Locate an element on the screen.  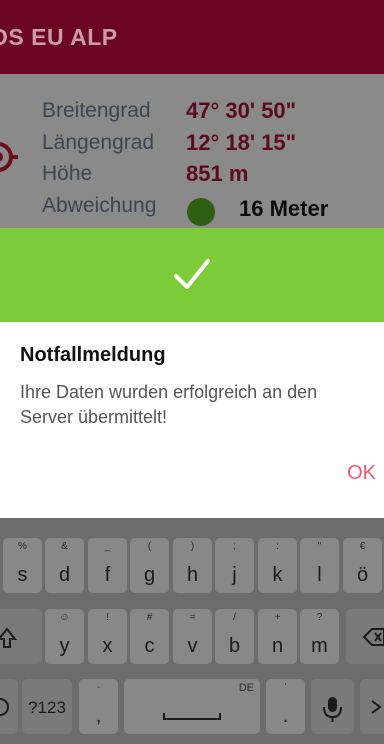
voice-input-key is located at coordinates (332, 706).